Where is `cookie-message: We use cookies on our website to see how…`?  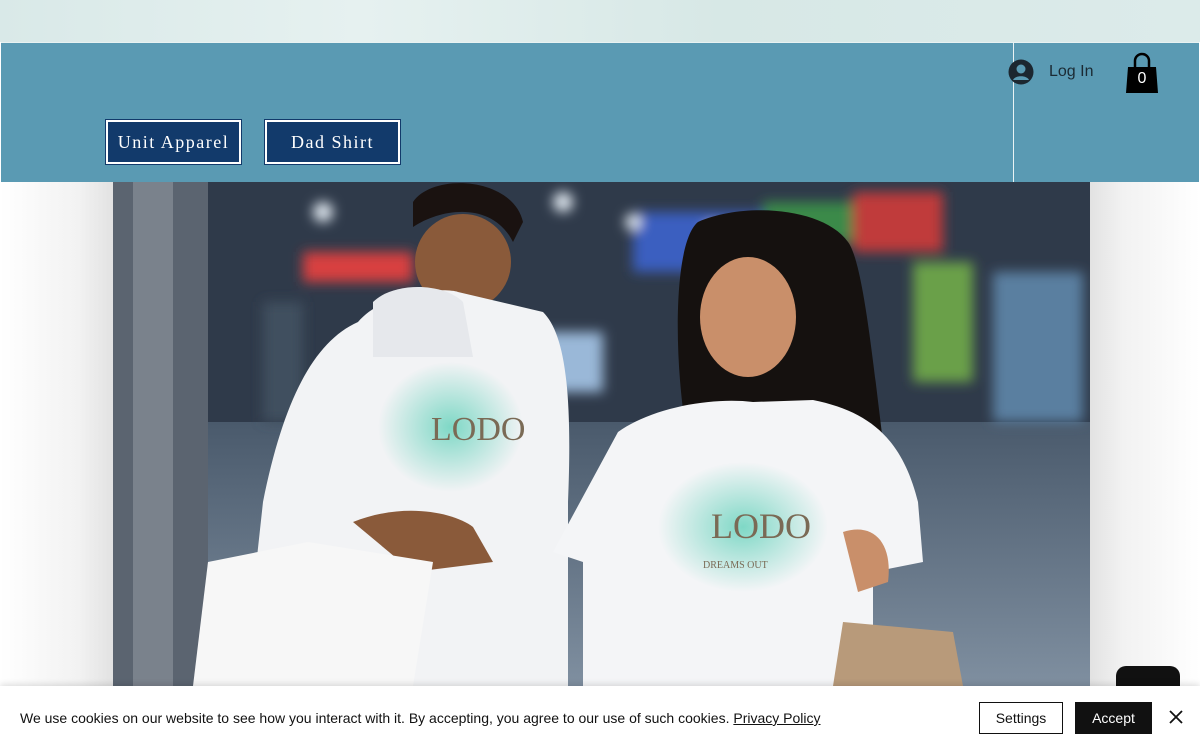 cookie-message: We use cookies on our website to see how… is located at coordinates (420, 718).